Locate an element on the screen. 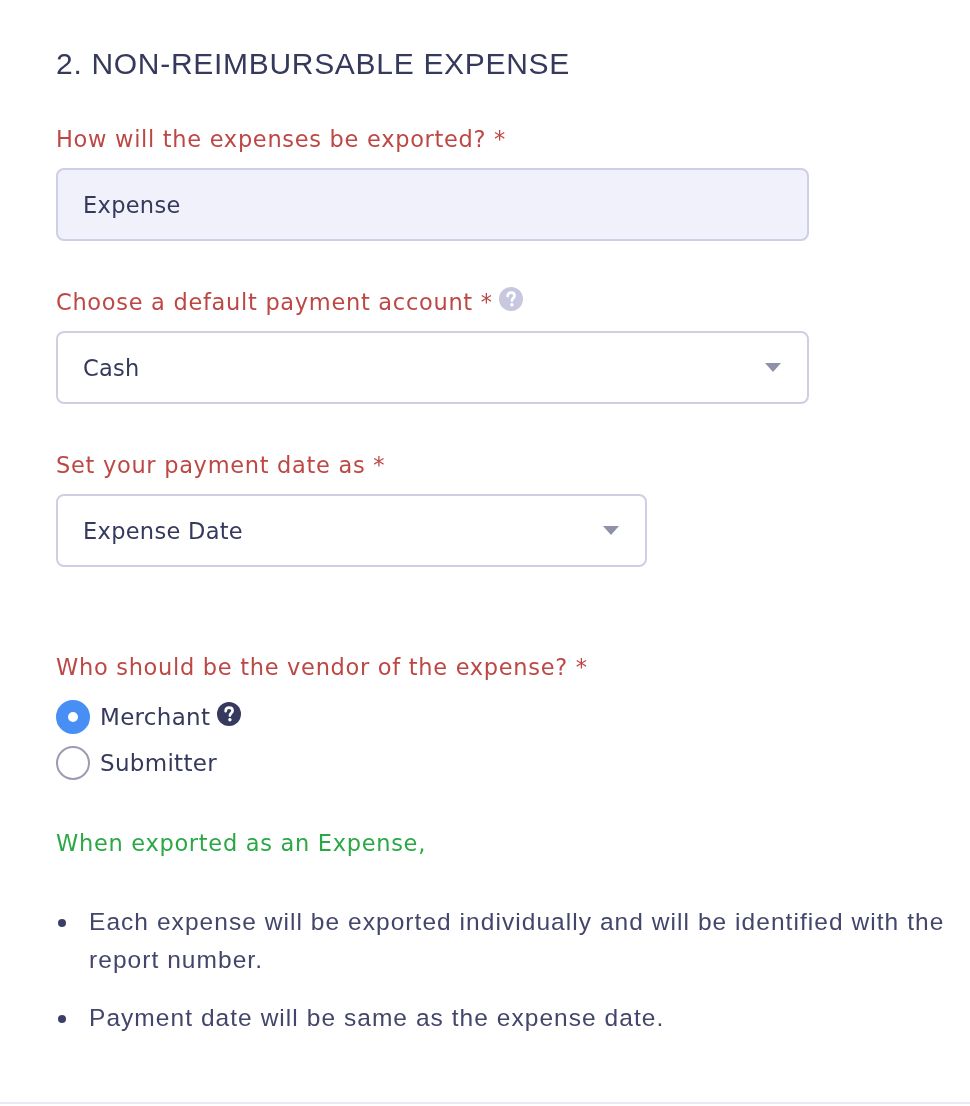  selected-value: Cash is located at coordinates (111, 368).